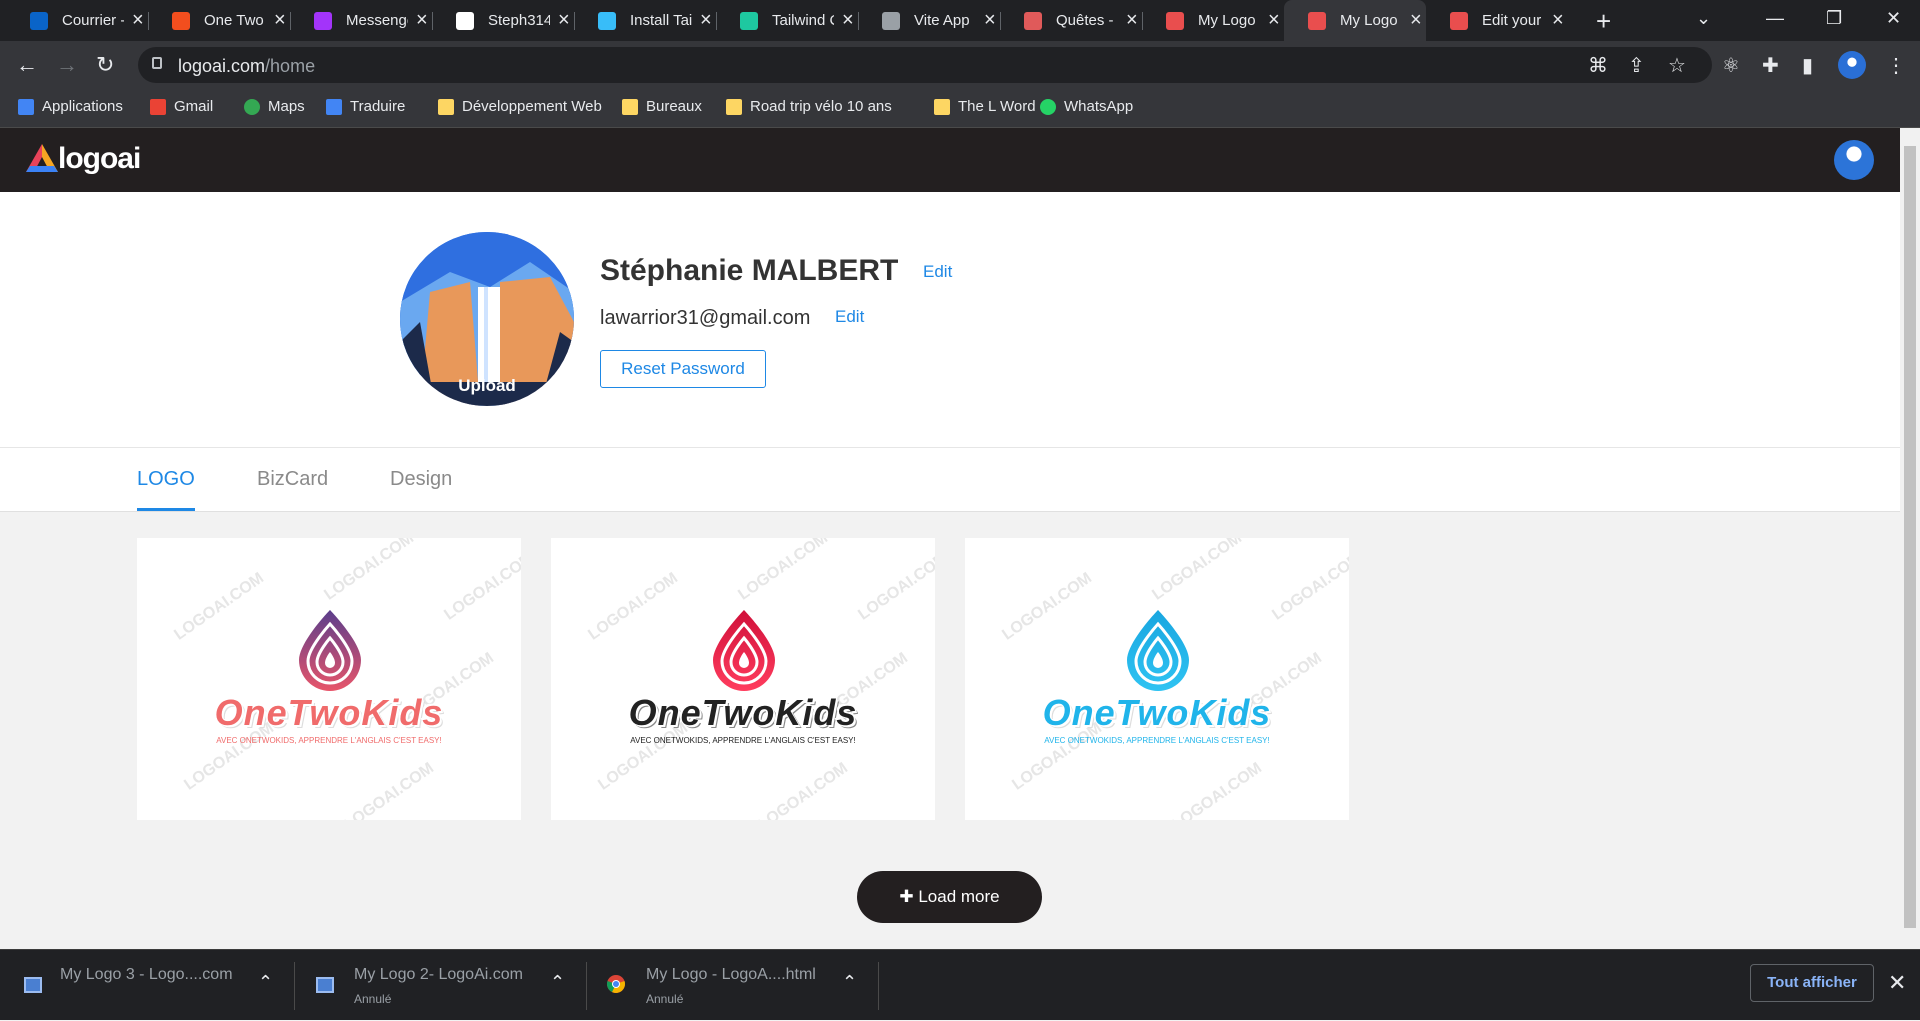 This screenshot has height=1021, width=1920. What do you see at coordinates (1897, 983) in the screenshot?
I see `close-downloads-icon: ✕` at bounding box center [1897, 983].